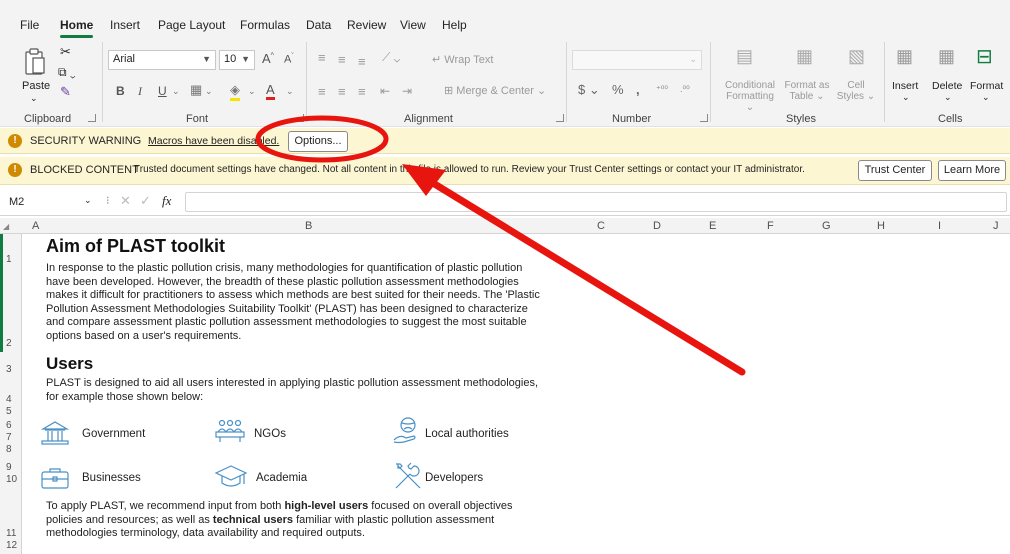 The height and width of the screenshot is (554, 1010). I want to click on paste-button, so click(35, 64).